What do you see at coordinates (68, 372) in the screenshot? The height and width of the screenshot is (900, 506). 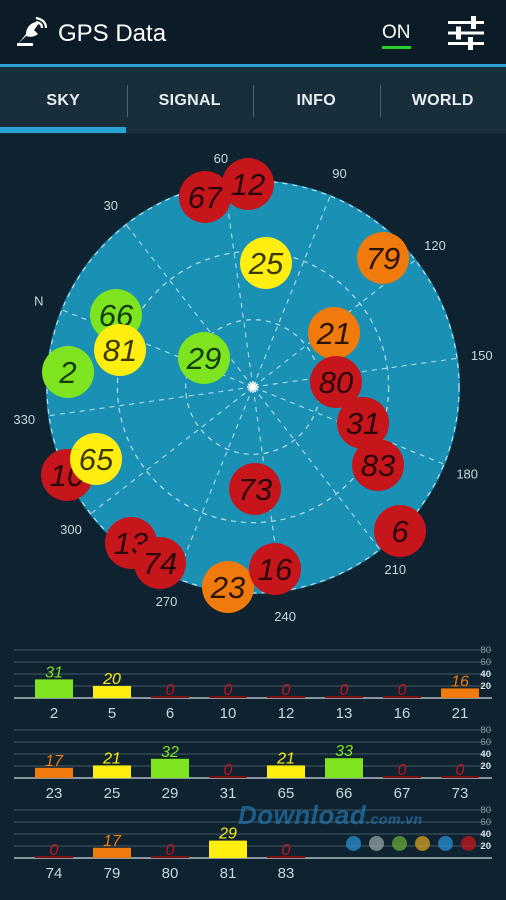 I see `satellite-2: 2` at bounding box center [68, 372].